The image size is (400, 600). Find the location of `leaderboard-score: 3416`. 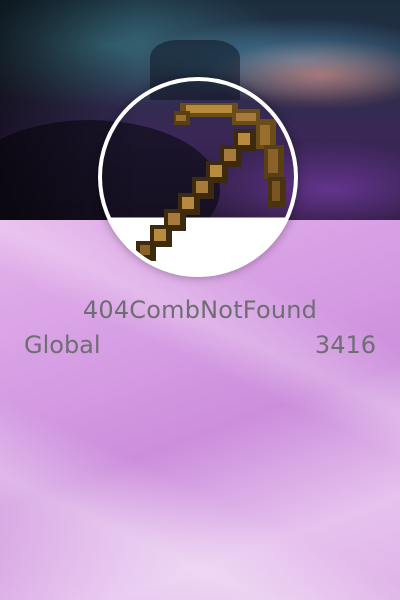

leaderboard-score: 3416 is located at coordinates (345, 345).